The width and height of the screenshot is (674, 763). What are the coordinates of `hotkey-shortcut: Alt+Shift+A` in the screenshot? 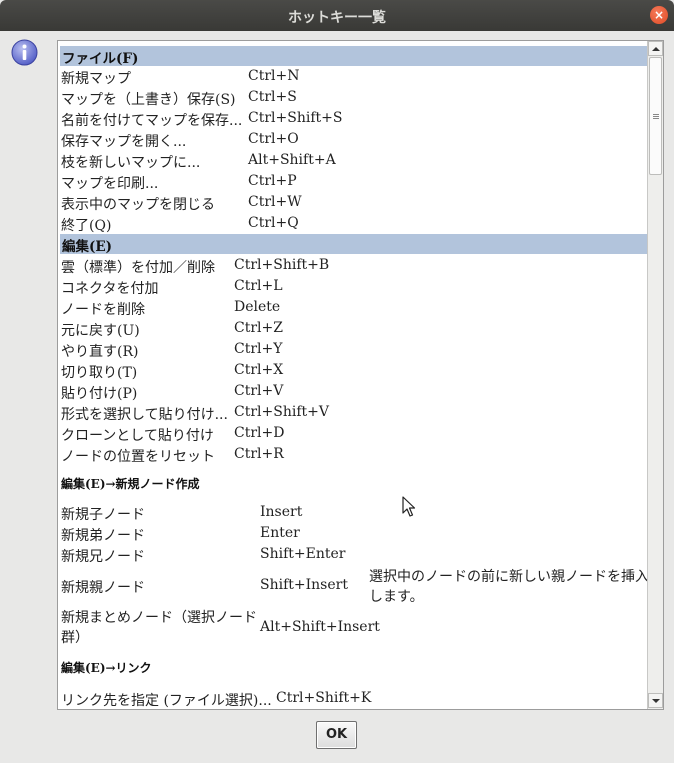 It's located at (292, 160).